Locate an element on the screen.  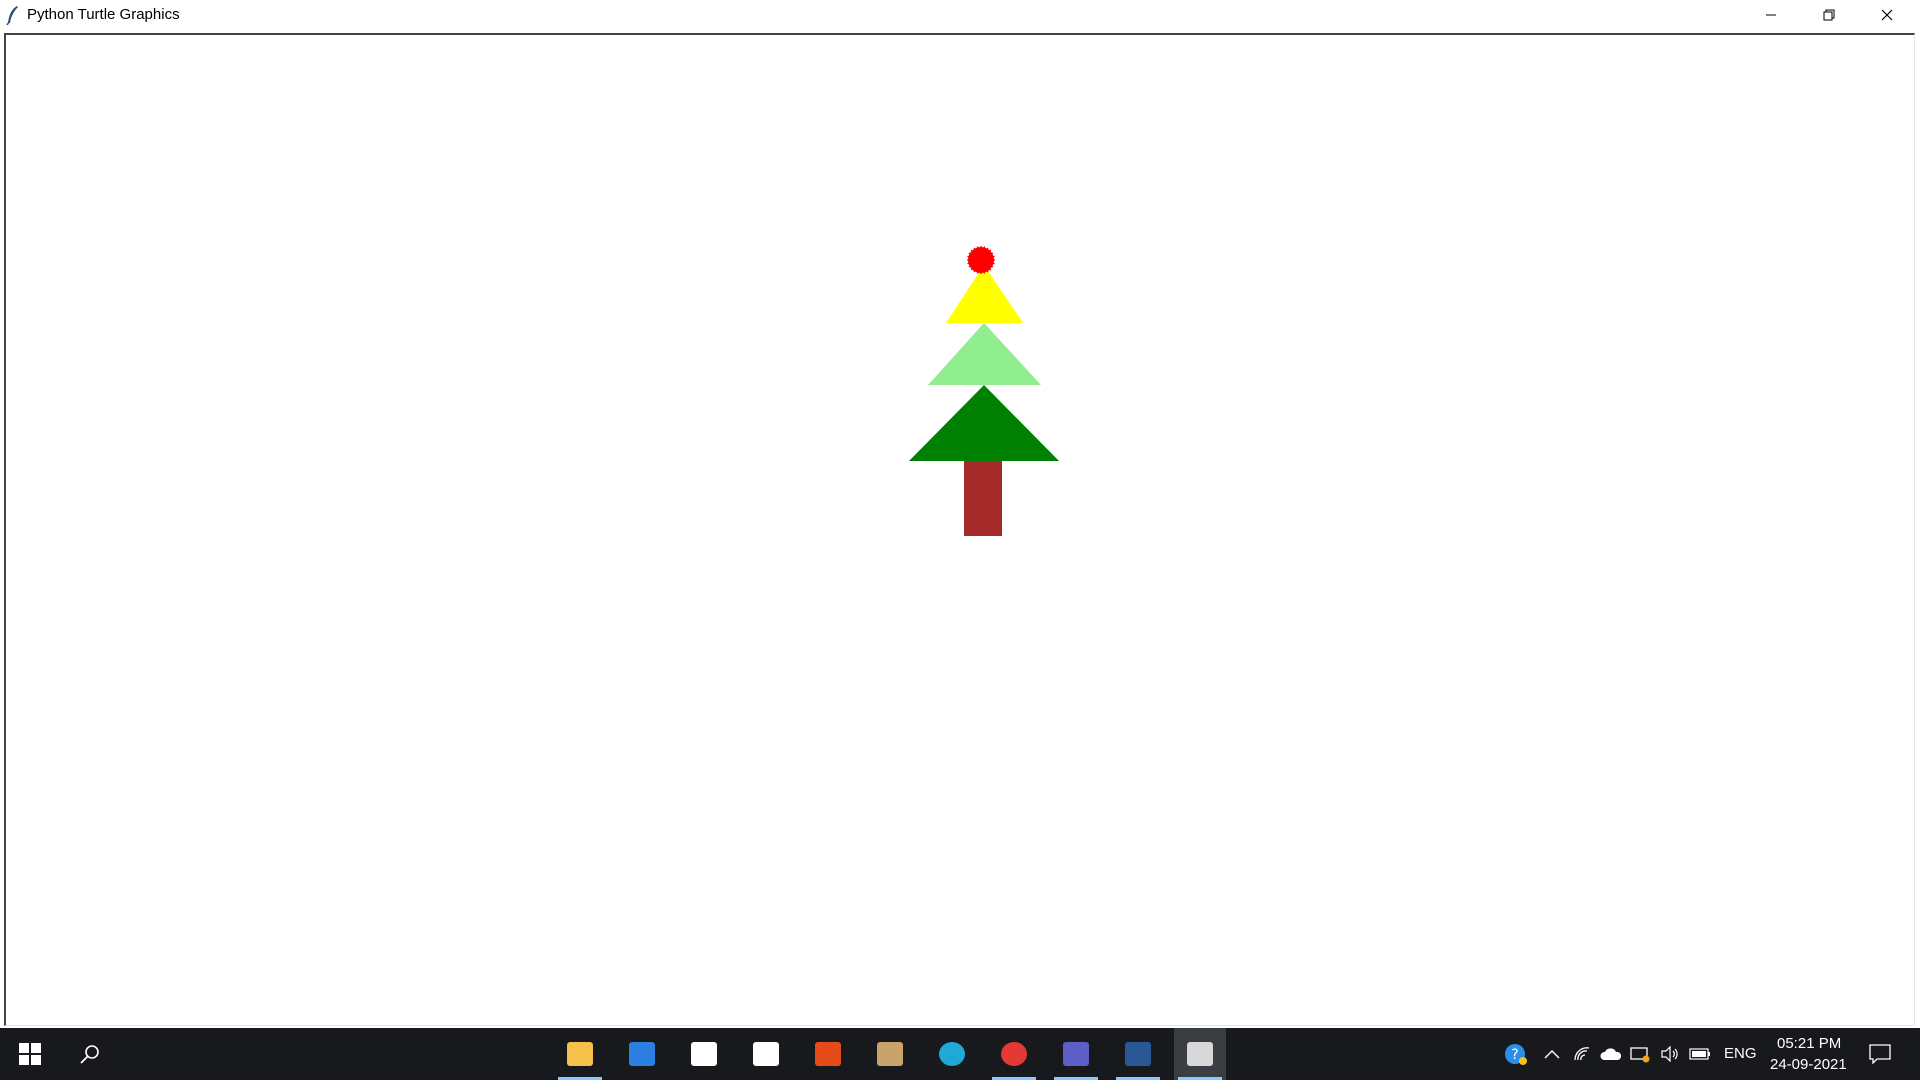
taskbar-app-package is located at coordinates (890, 1054).